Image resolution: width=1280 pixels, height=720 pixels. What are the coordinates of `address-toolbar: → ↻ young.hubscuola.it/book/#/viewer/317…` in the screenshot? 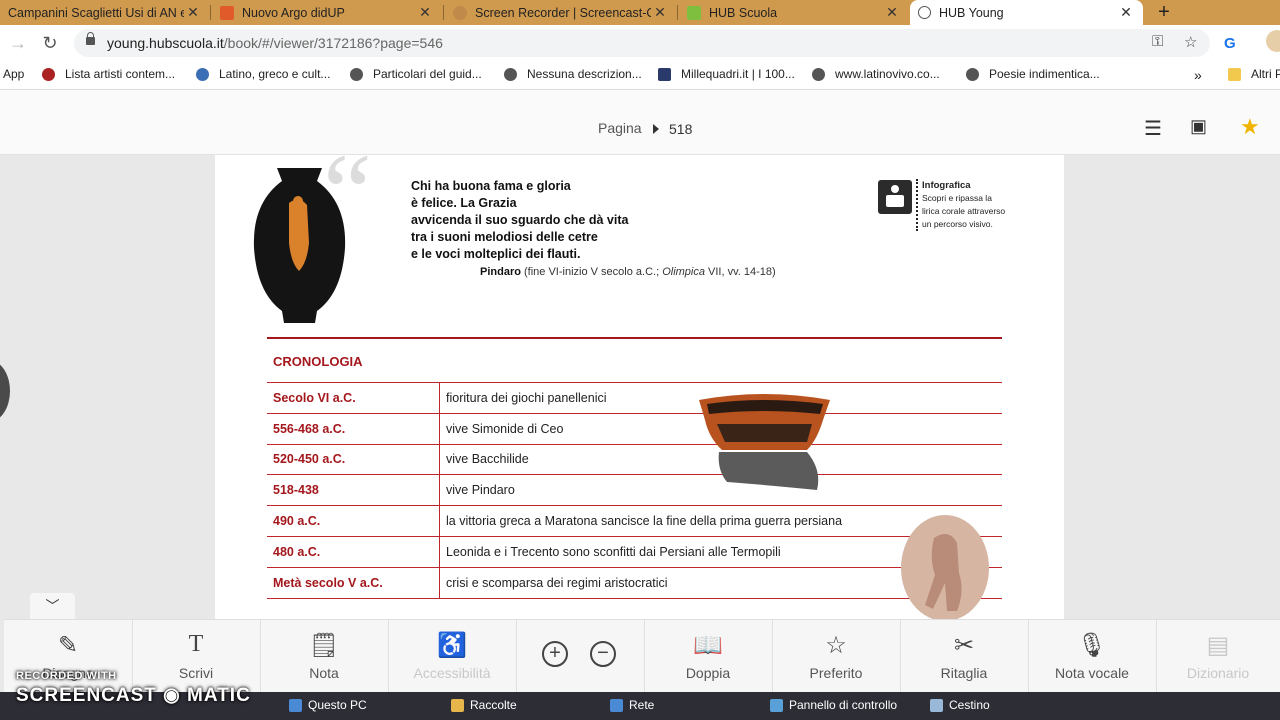 It's located at (640, 43).